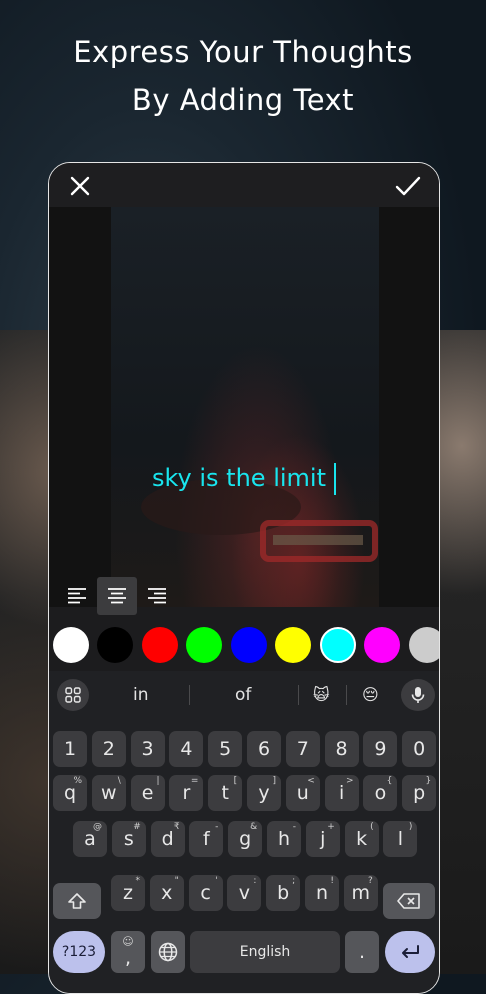 This screenshot has height=994, width=486. Describe the element at coordinates (283, 893) in the screenshot. I see `key-b: b;` at that location.